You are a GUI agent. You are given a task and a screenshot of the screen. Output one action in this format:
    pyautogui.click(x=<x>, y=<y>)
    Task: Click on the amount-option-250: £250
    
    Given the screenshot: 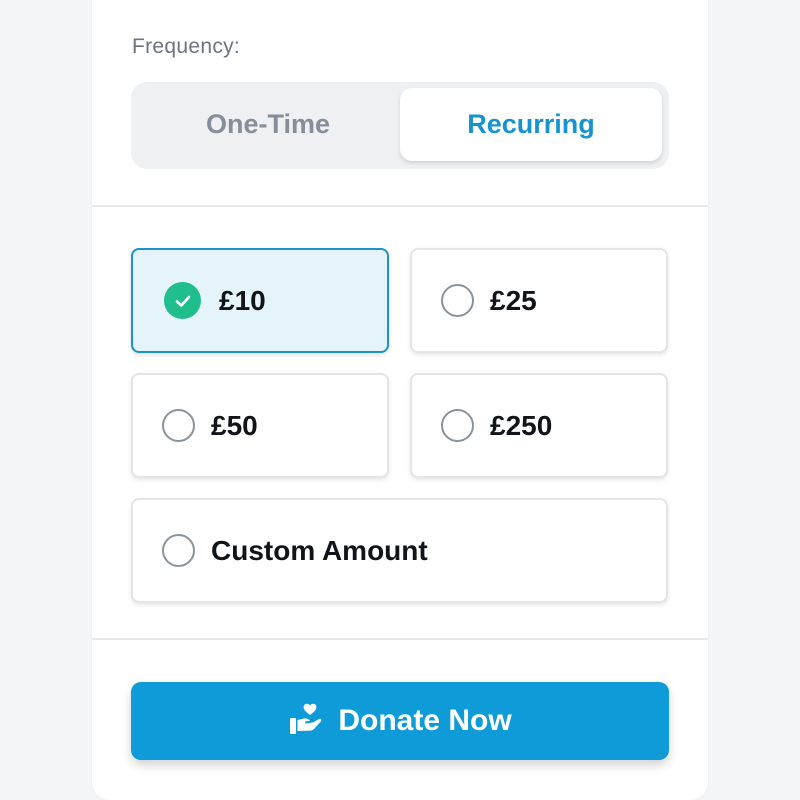 What is the action you would take?
    pyautogui.click(x=539, y=425)
    